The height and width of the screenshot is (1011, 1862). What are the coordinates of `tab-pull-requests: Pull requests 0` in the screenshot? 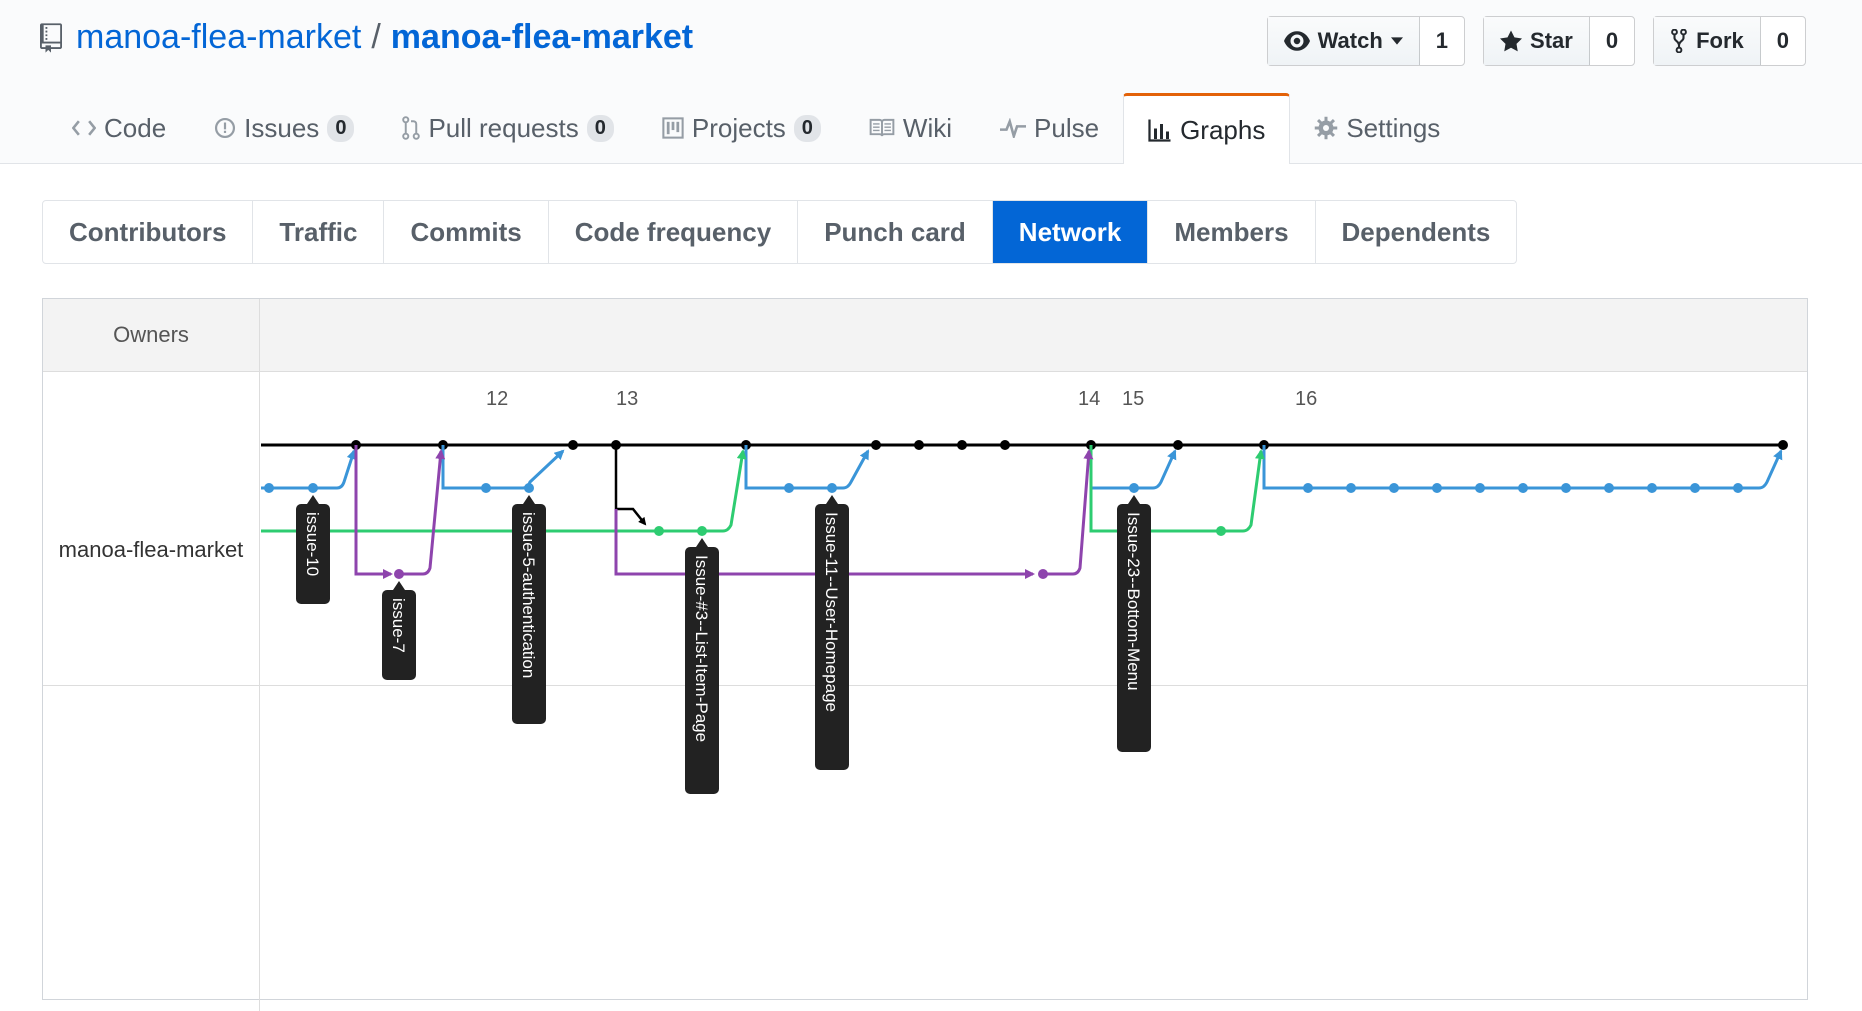 It's located at (507, 128).